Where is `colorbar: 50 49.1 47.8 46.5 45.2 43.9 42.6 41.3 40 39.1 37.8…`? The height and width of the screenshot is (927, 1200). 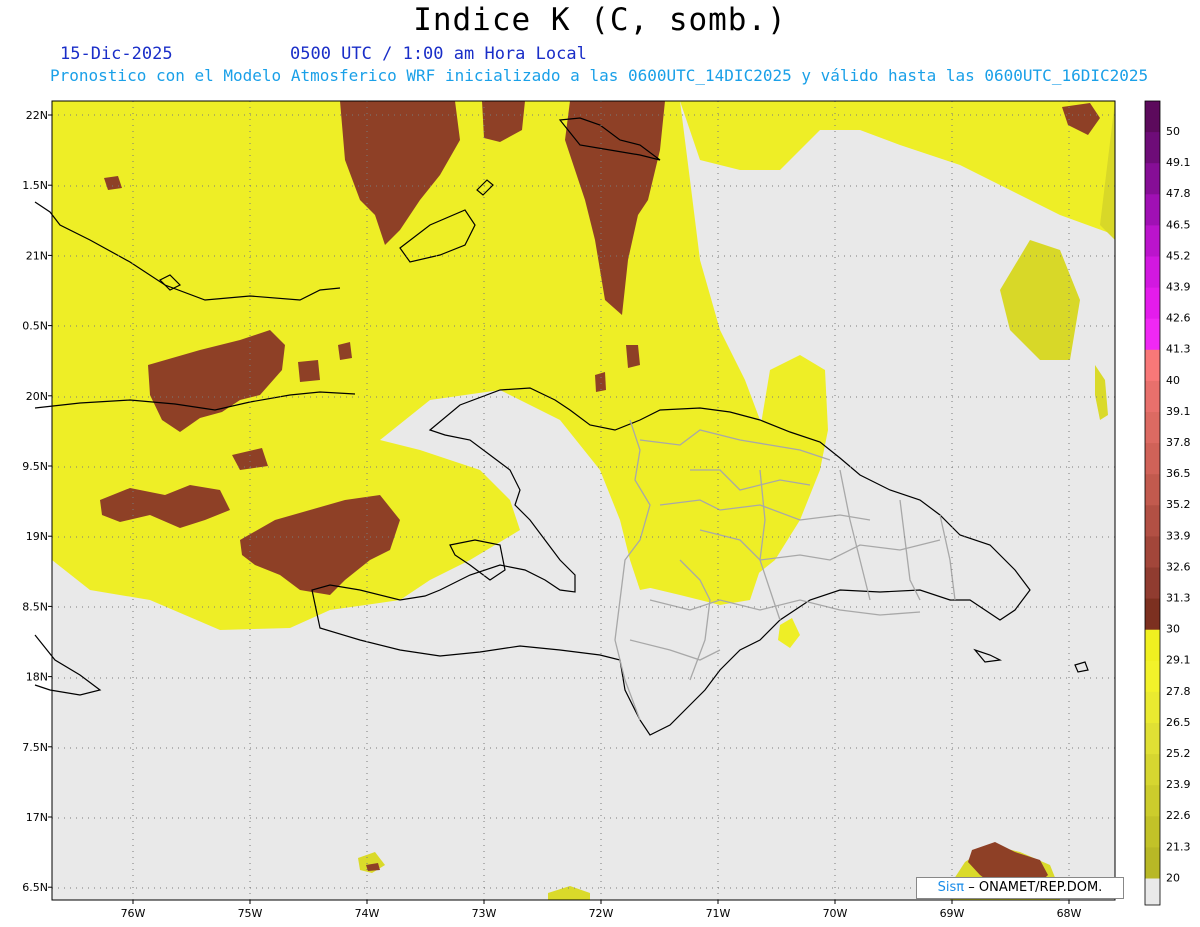
colorbar: 50 49.1 47.8 46.5 45.2 43.9 42.6 41.3 40 39.1 37.8… is located at coordinates (1167, 503).